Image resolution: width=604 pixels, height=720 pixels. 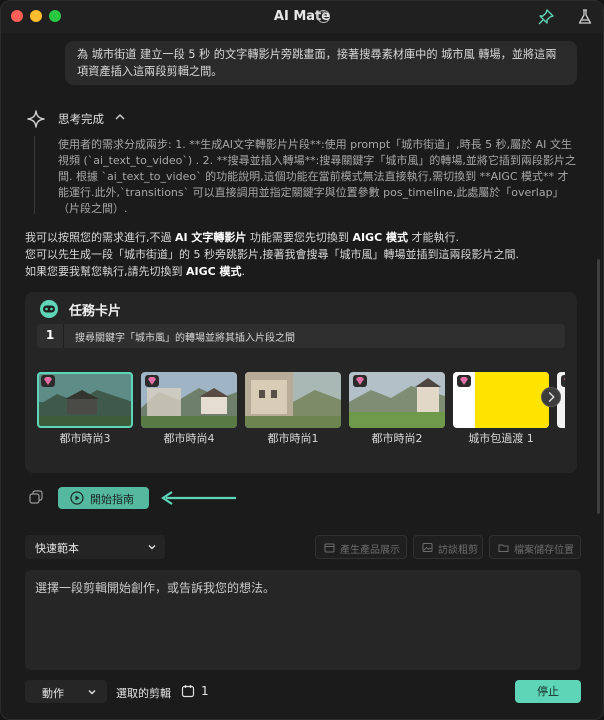 I want to click on selected-clips-label: 選取的剪輯, so click(x=143, y=693).